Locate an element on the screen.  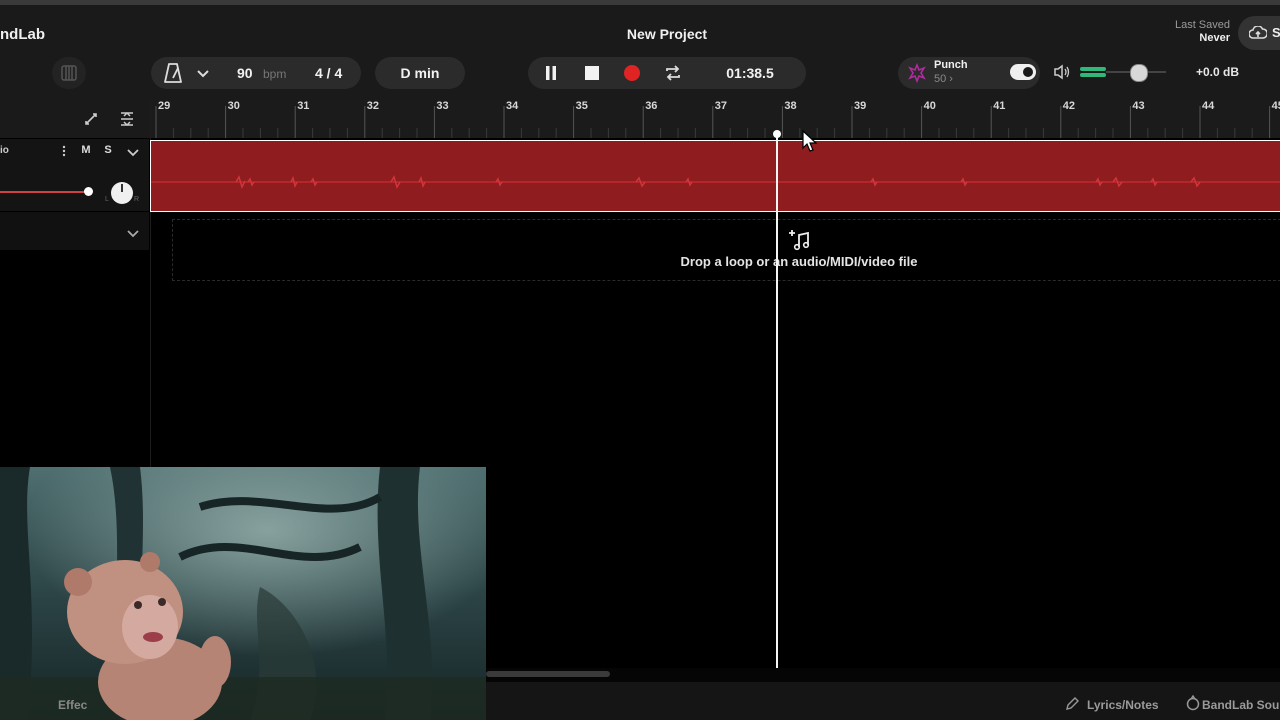
ruler-bar-label: 30 is located at coordinates (233, 106).